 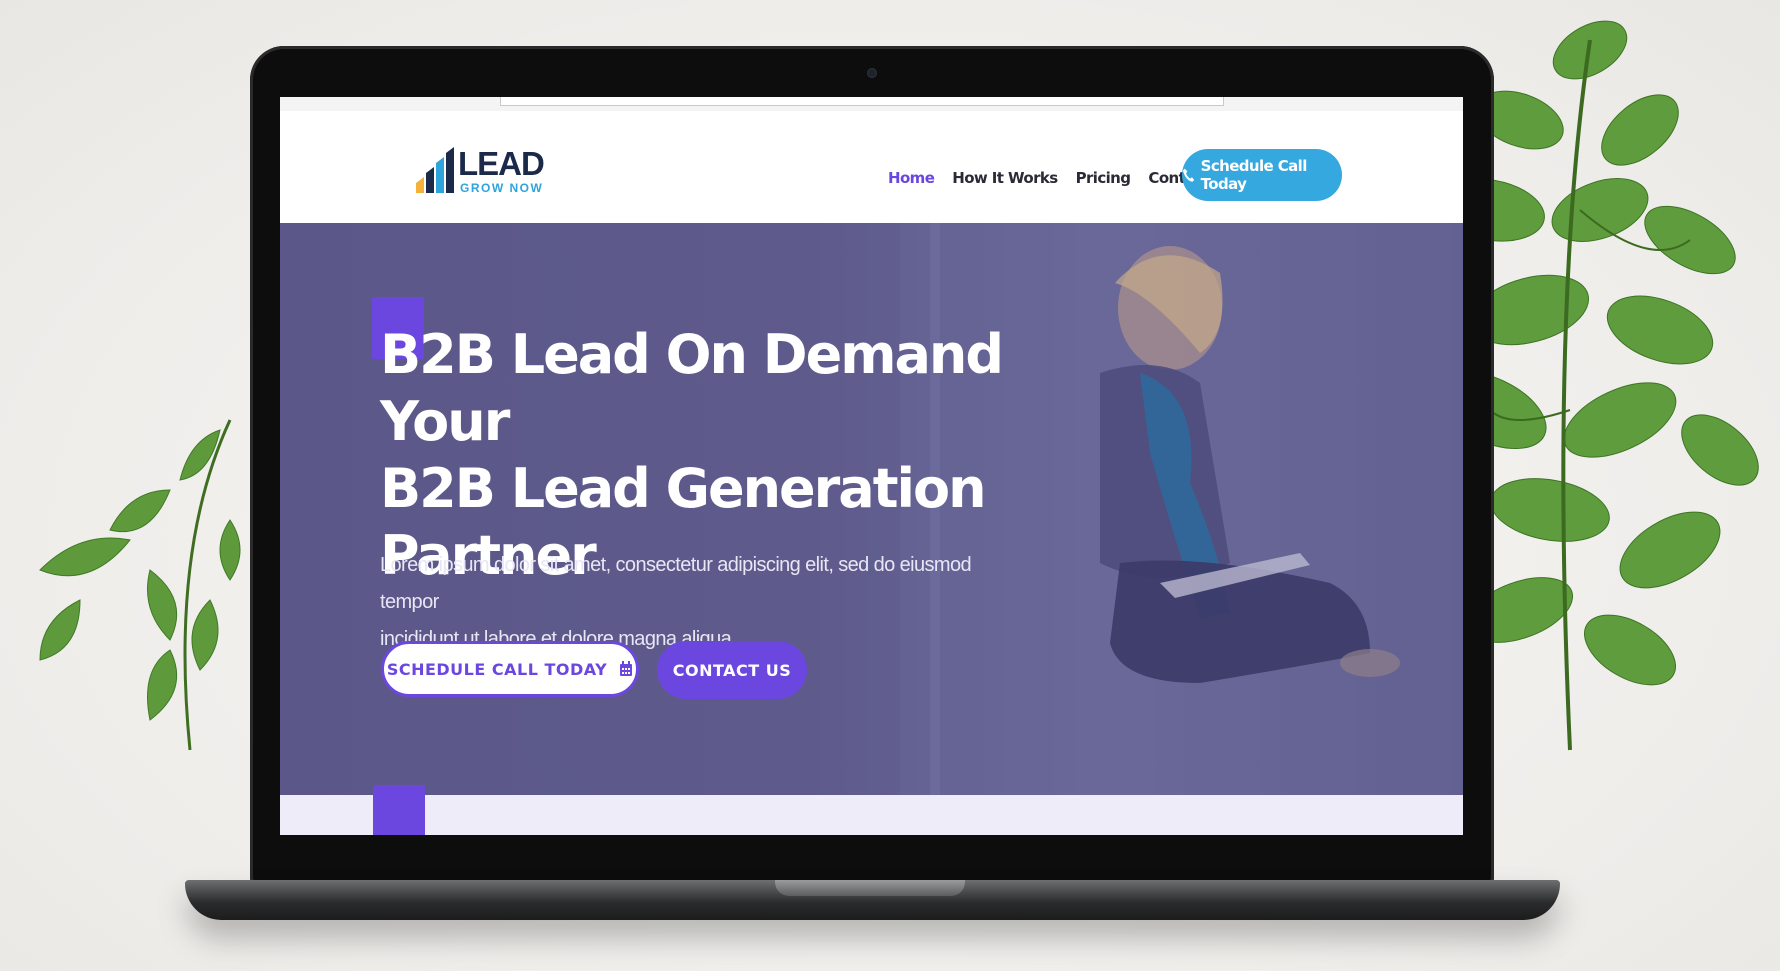 I want to click on hero-title-line-1: B2B Lead On Demand Your, so click(x=692, y=388).